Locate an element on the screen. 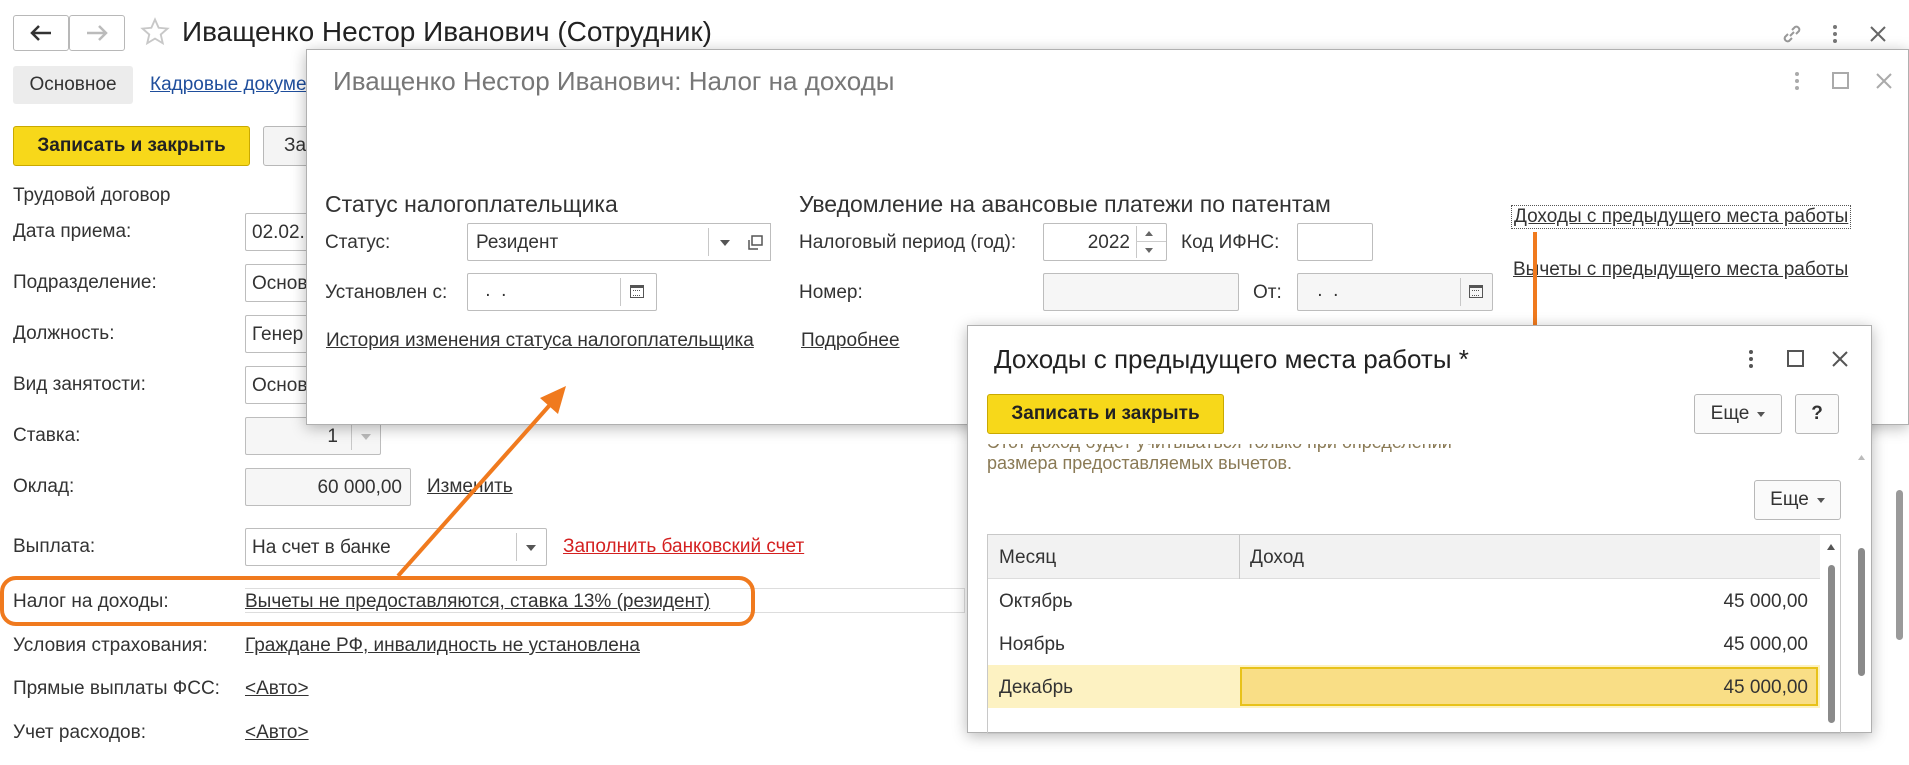 This screenshot has width=1909, height=765. column-header-income: Доход is located at coordinates (1277, 558).